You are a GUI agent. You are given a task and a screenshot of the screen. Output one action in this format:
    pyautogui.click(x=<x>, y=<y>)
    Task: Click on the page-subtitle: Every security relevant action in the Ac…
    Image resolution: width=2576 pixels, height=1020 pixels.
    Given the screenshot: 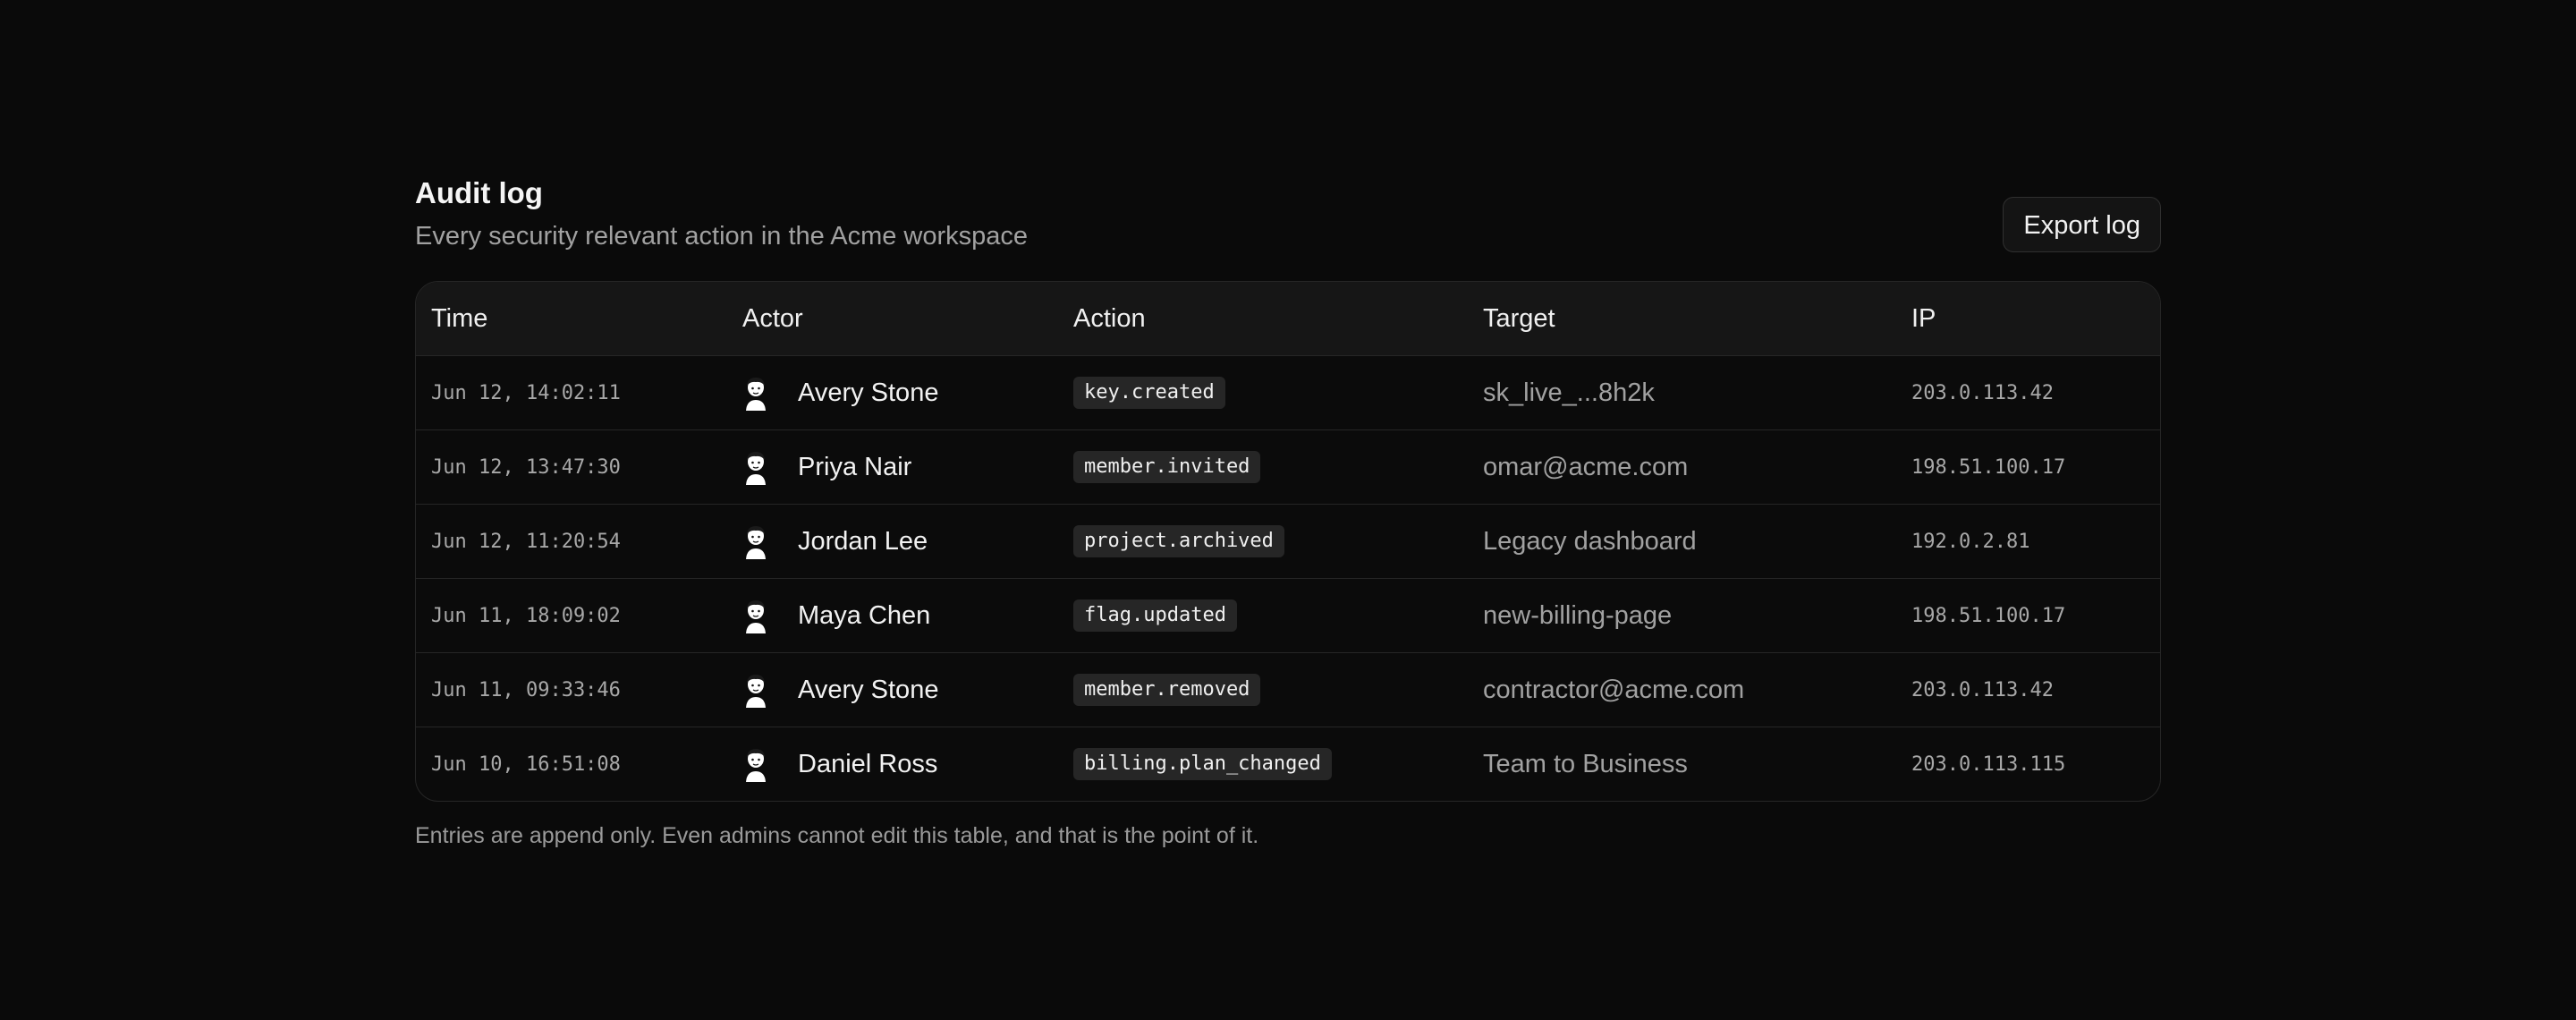 What is the action you would take?
    pyautogui.click(x=722, y=236)
    